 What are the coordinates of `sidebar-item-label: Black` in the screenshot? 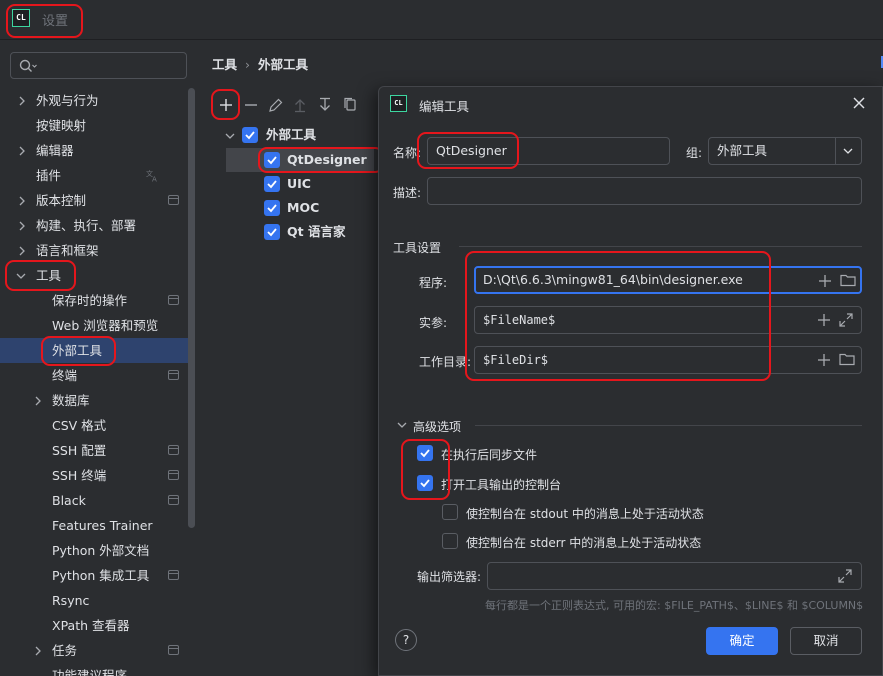 It's located at (69, 500).